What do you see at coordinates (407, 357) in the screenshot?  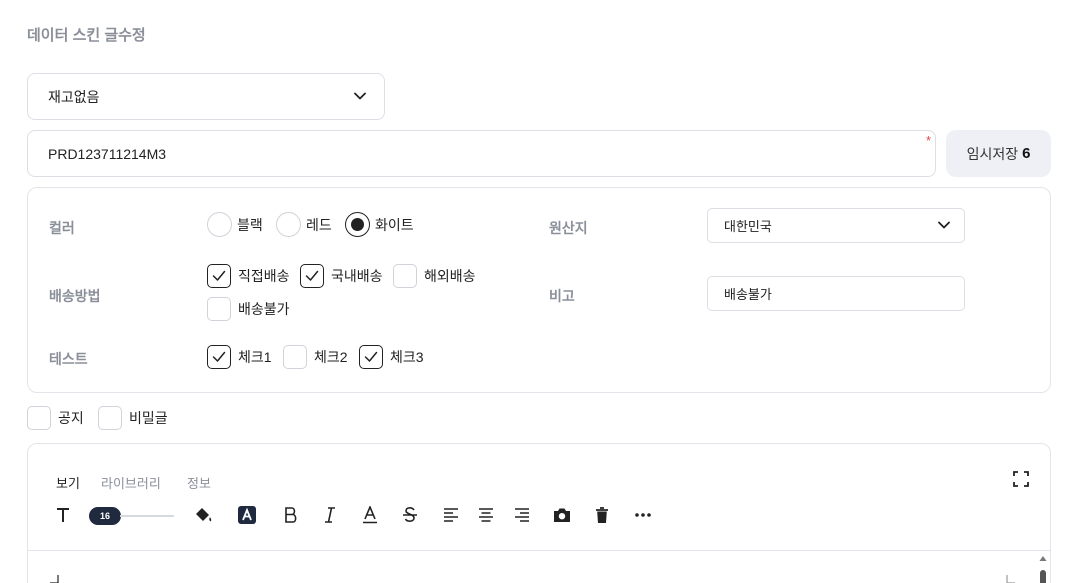 I see `checkbox-label: 체크3` at bounding box center [407, 357].